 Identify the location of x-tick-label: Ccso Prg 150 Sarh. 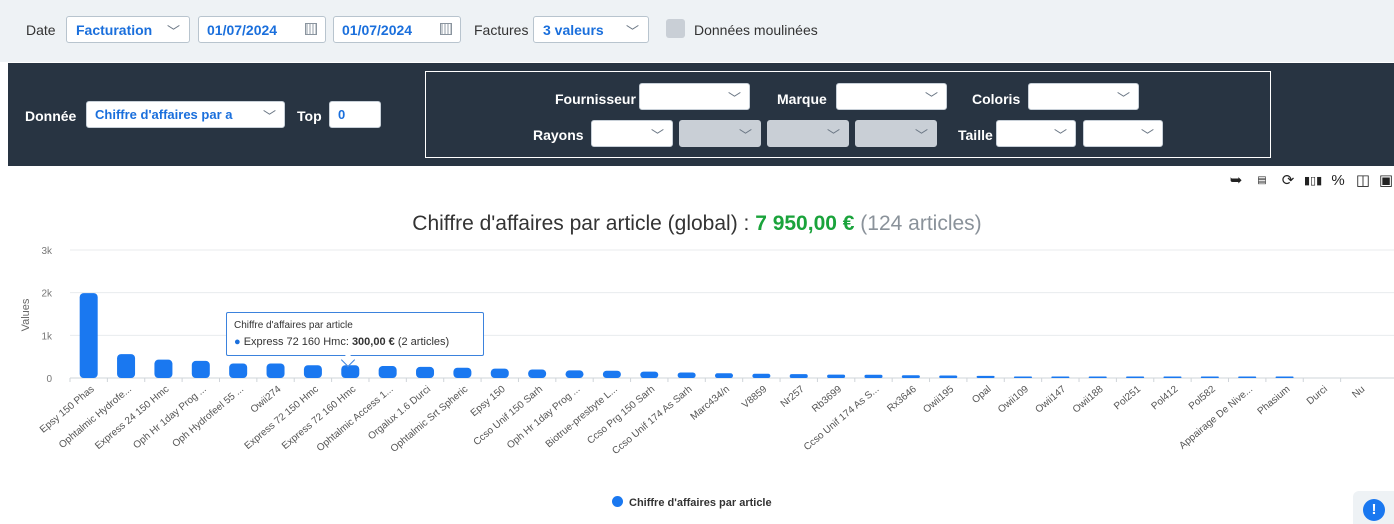
(621, 415).